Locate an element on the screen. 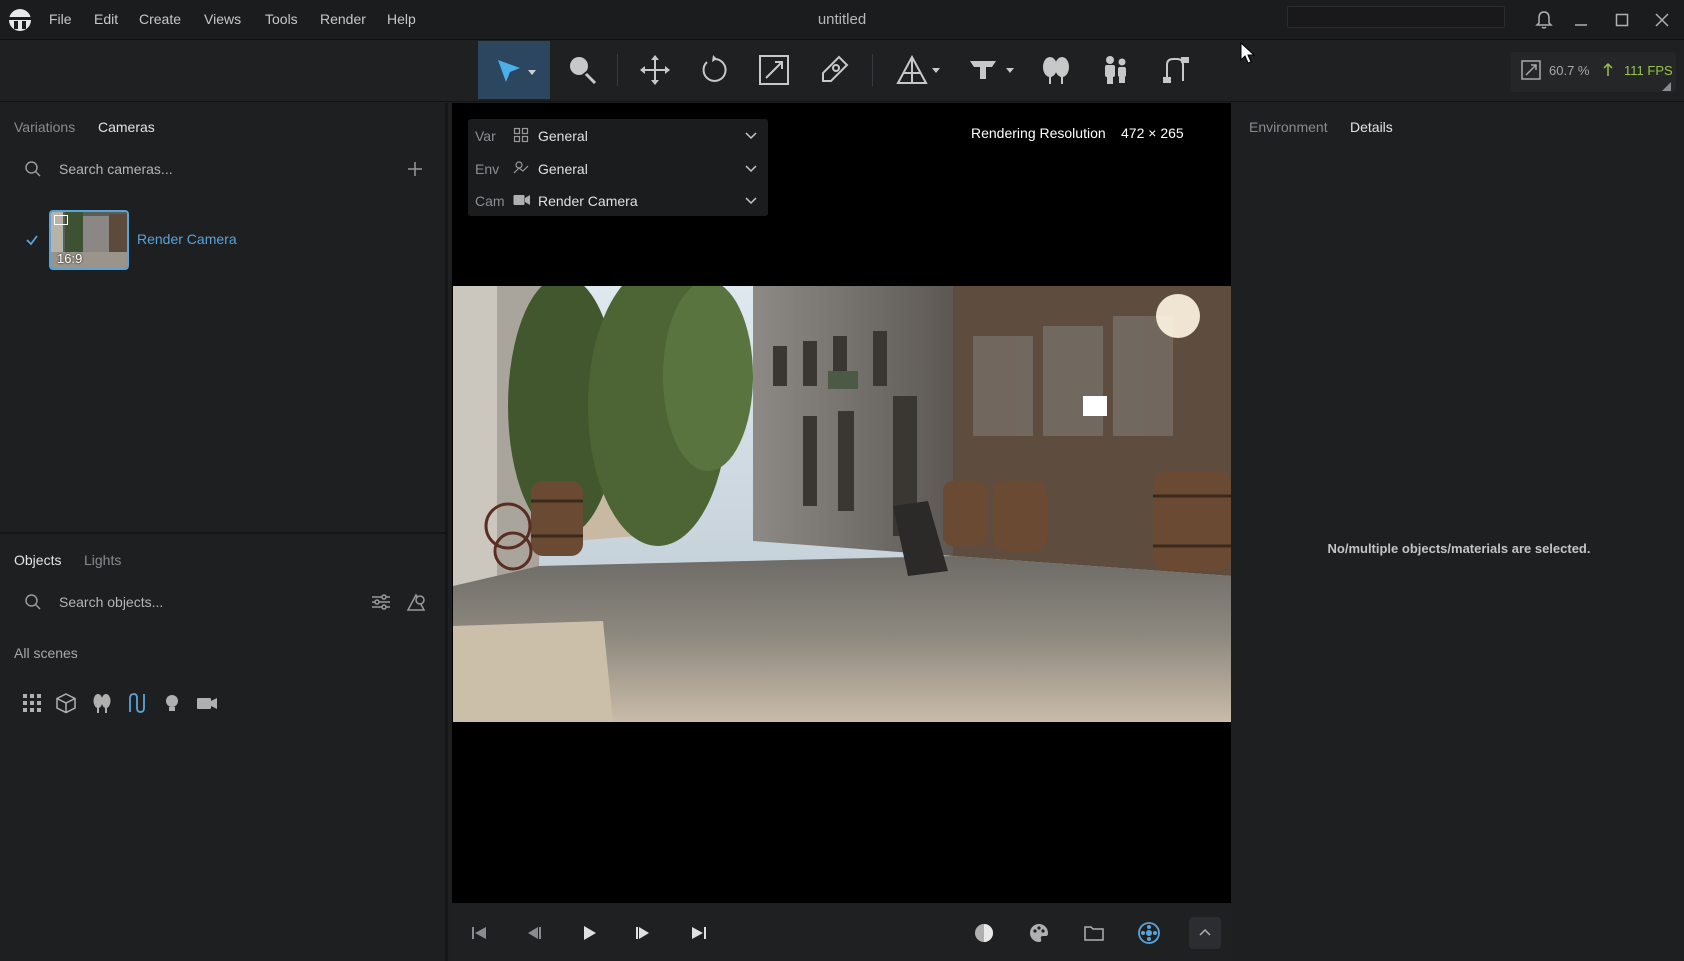 This screenshot has width=1684, height=961. rotate-tool-button is located at coordinates (714, 70).